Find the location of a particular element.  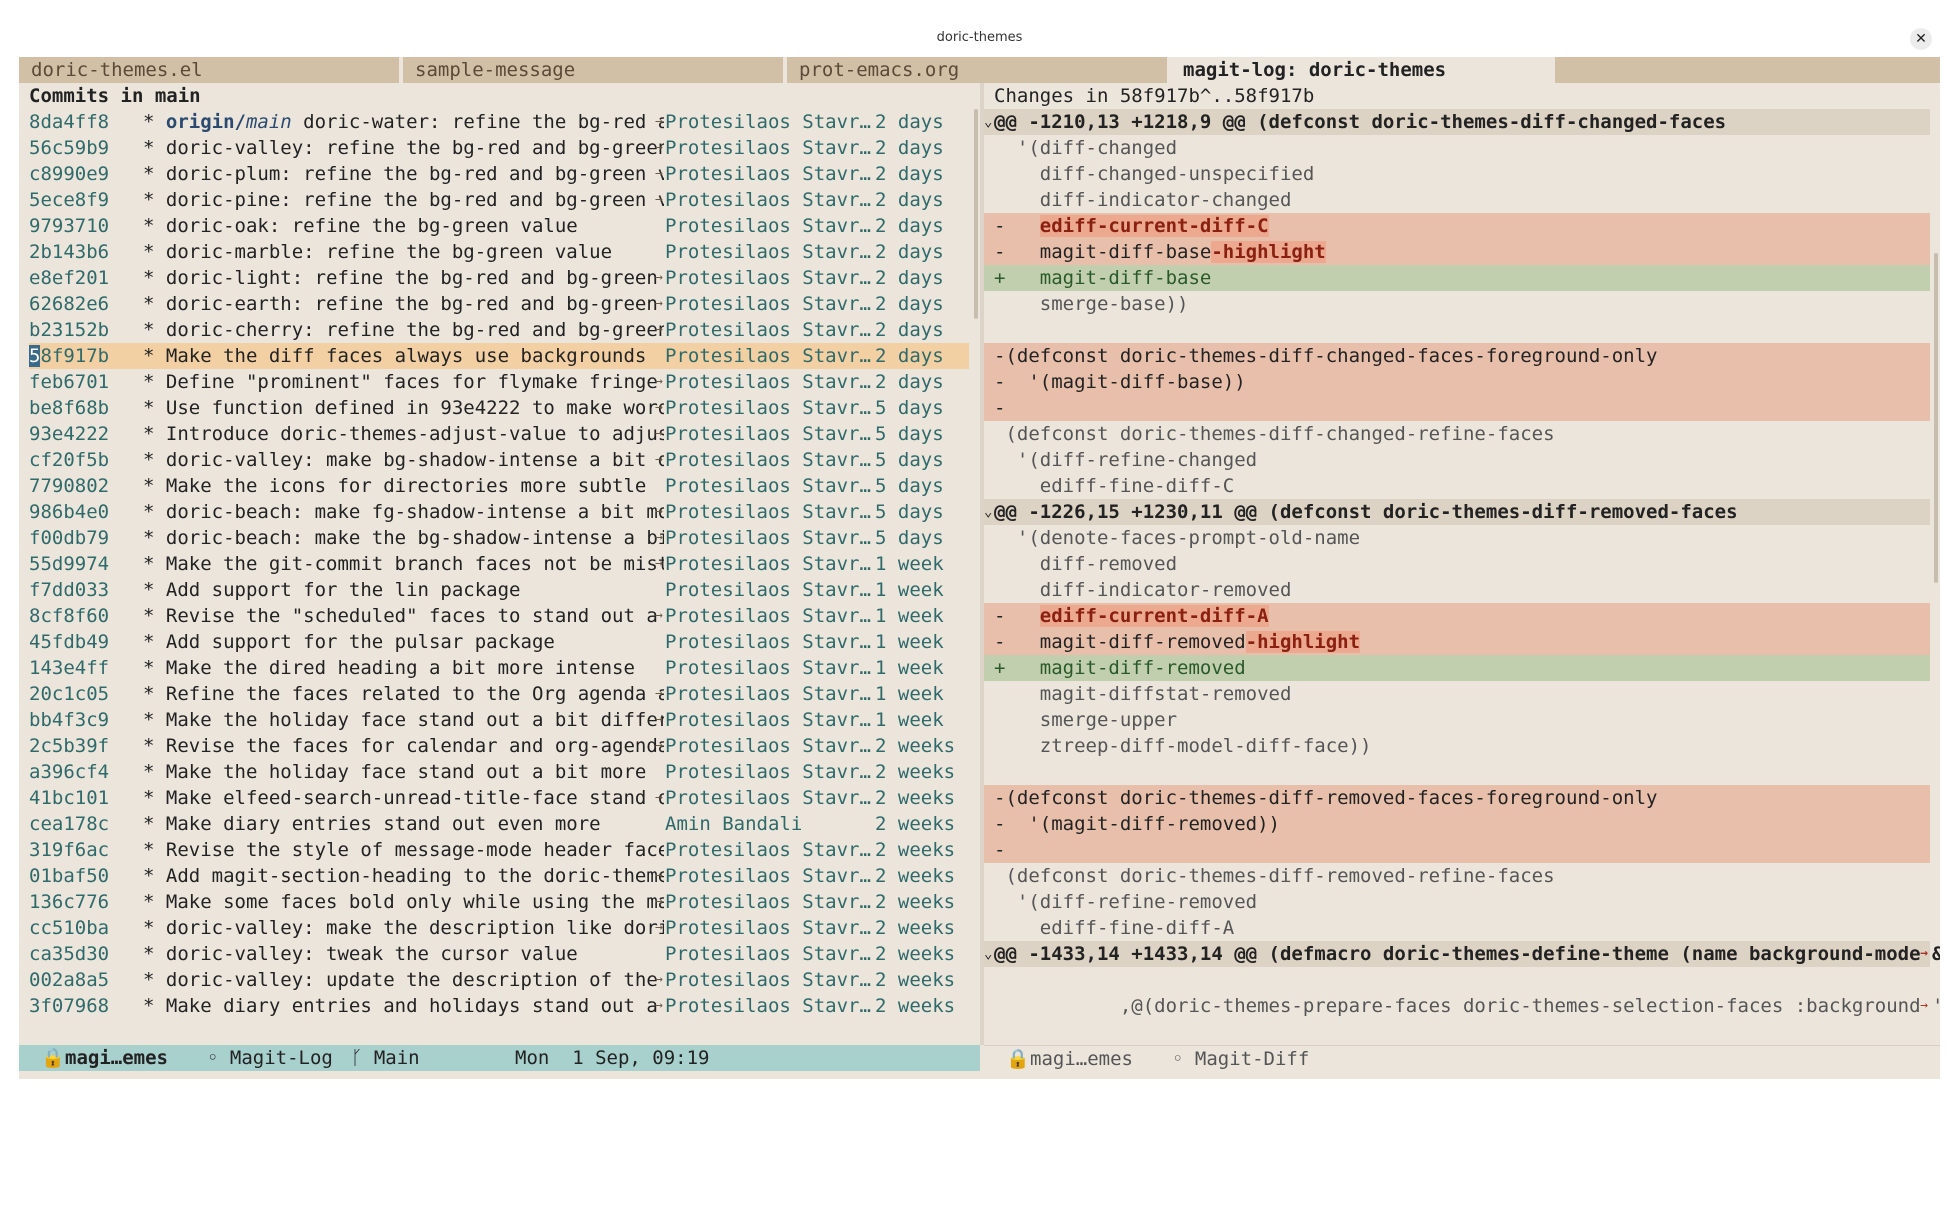

diff-scrollbar is located at coordinates (1936, 418).